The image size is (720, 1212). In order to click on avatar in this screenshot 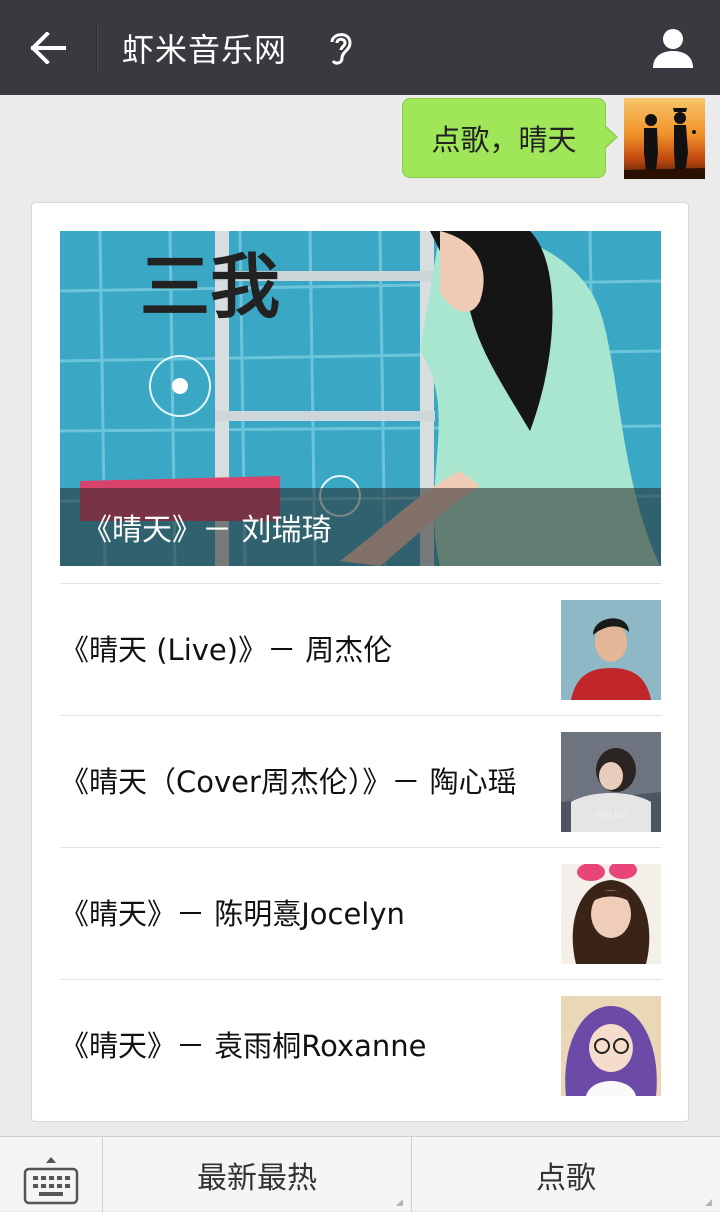, I will do `click(664, 138)`.